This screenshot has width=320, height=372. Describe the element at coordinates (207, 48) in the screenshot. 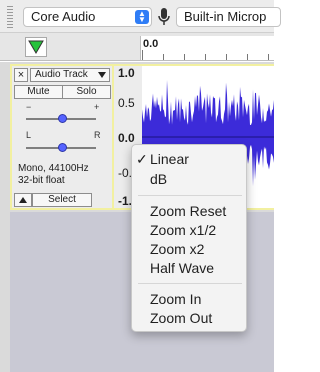

I see `timeline-track` at that location.